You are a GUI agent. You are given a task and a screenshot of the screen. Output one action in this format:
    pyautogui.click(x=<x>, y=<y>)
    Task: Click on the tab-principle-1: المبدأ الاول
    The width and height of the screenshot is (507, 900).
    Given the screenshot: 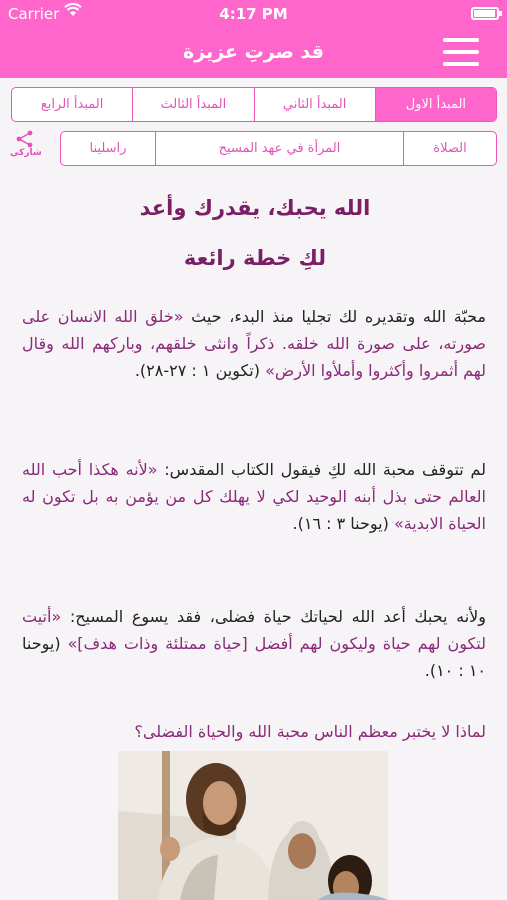 What is the action you would take?
    pyautogui.click(x=435, y=104)
    